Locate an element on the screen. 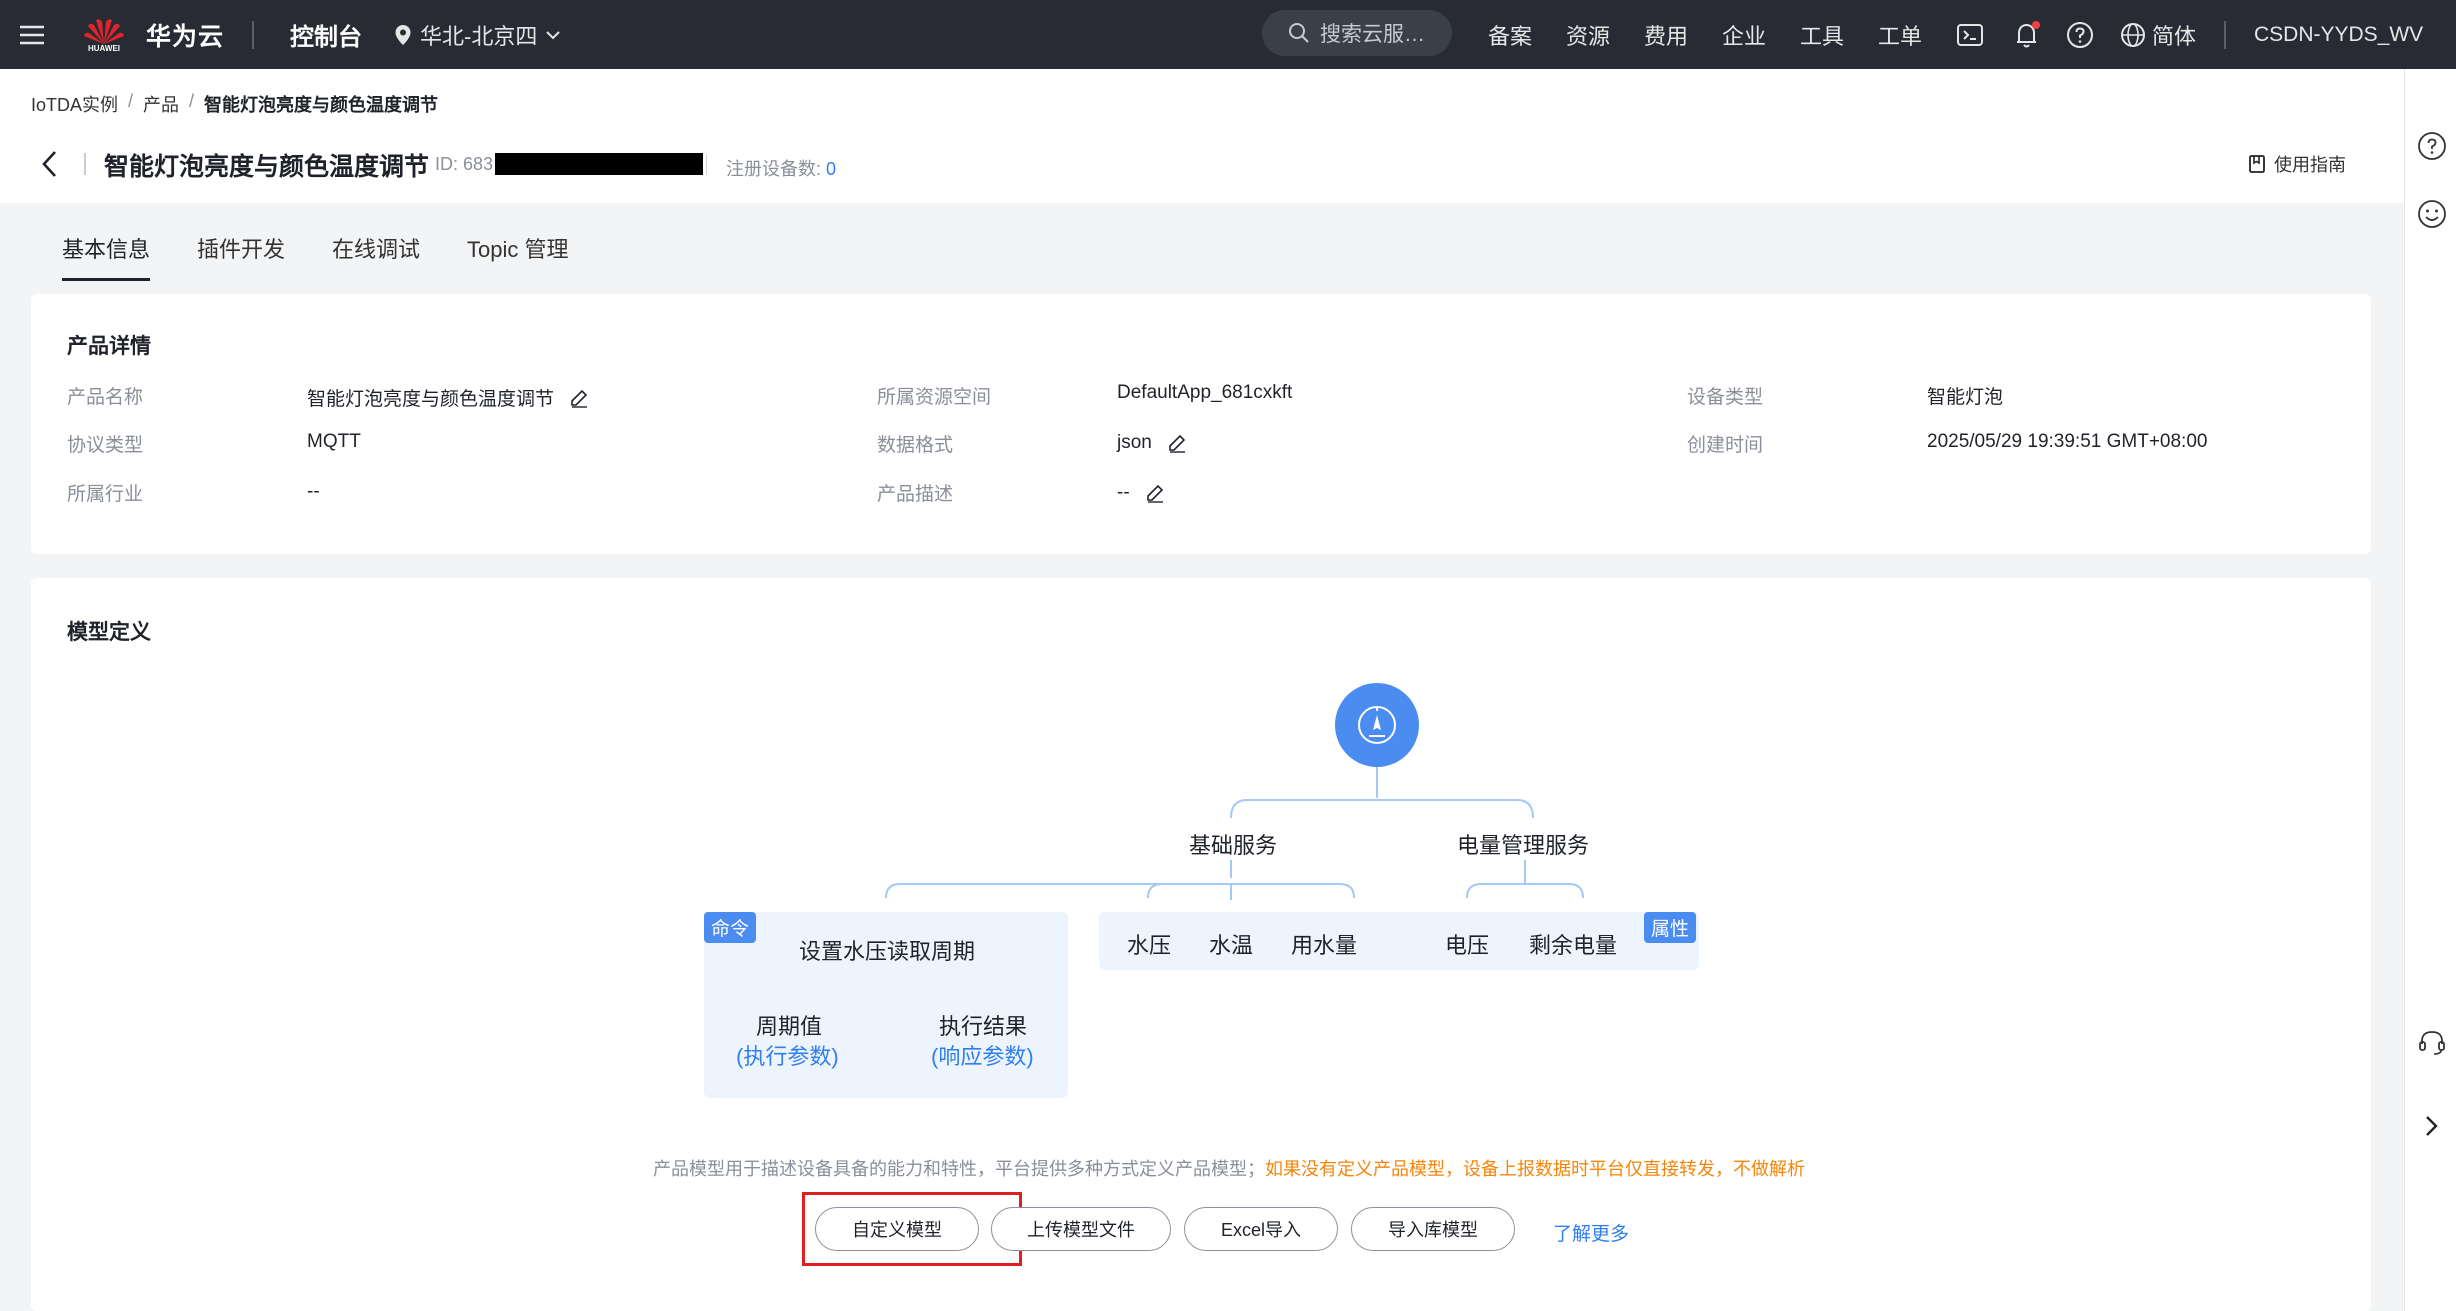 Image resolution: width=2456 pixels, height=1311 pixels. property-item: 电压 is located at coordinates (1467, 944).